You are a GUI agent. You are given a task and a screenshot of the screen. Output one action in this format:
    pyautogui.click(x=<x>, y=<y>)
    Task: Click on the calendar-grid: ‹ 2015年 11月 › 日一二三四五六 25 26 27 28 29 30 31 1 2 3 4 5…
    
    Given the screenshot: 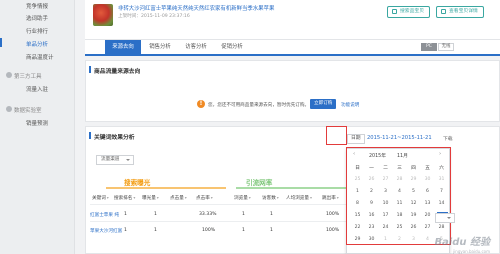 What is the action you would take?
    pyautogui.click(x=401, y=201)
    